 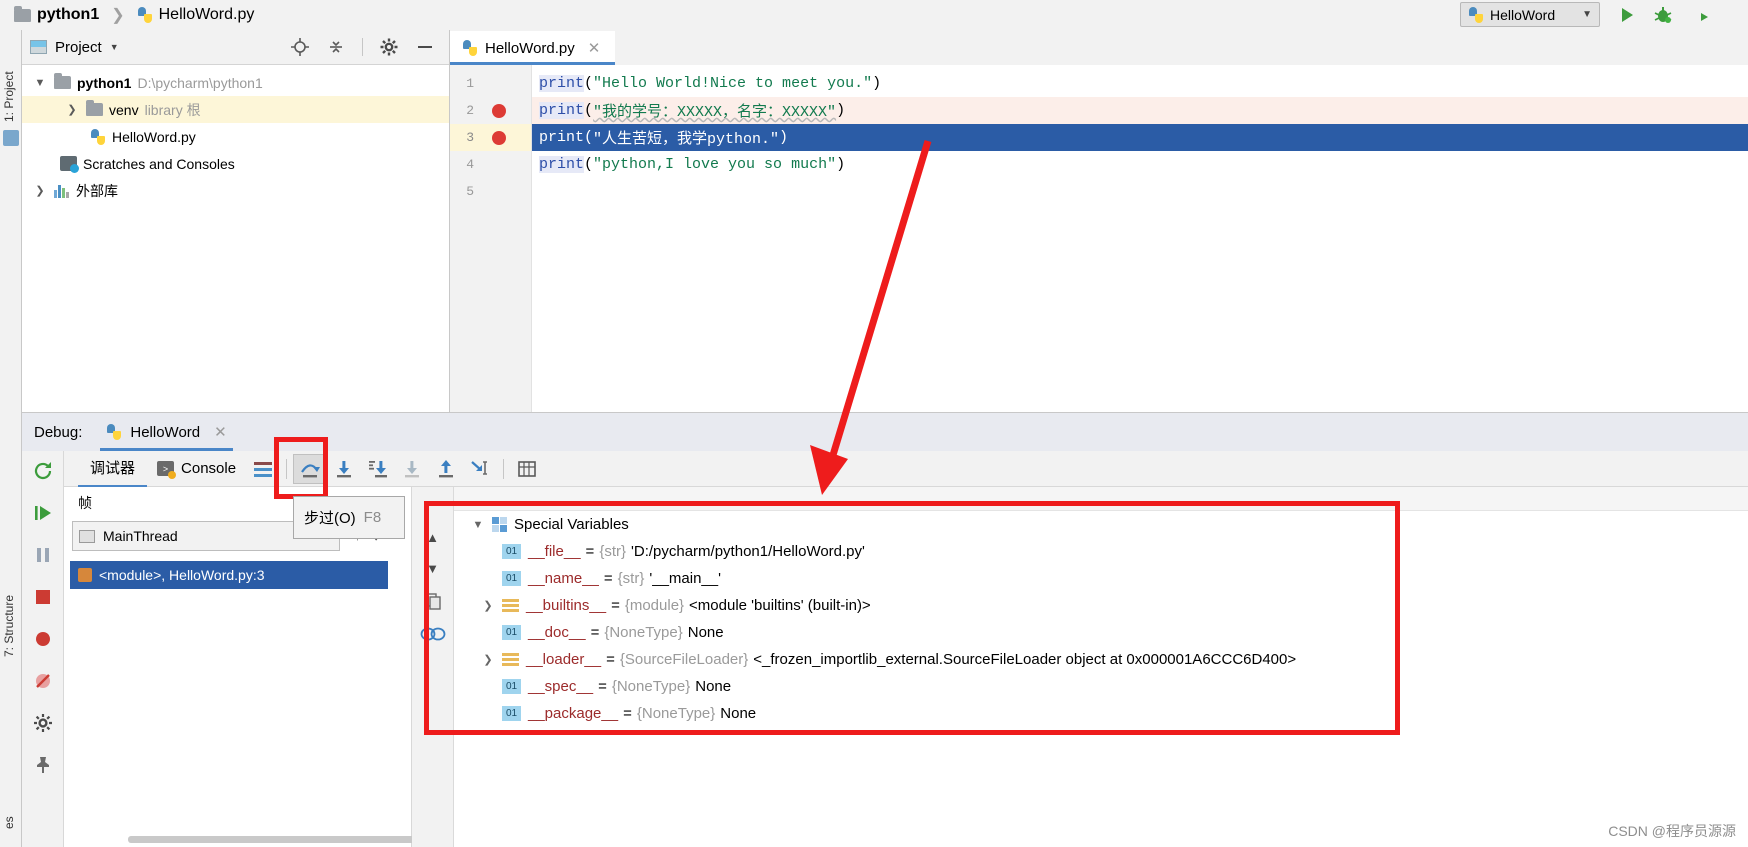 What do you see at coordinates (1140, 83) in the screenshot?
I see `code-line-1: print("Hello World!Nice to meet you.")` at bounding box center [1140, 83].